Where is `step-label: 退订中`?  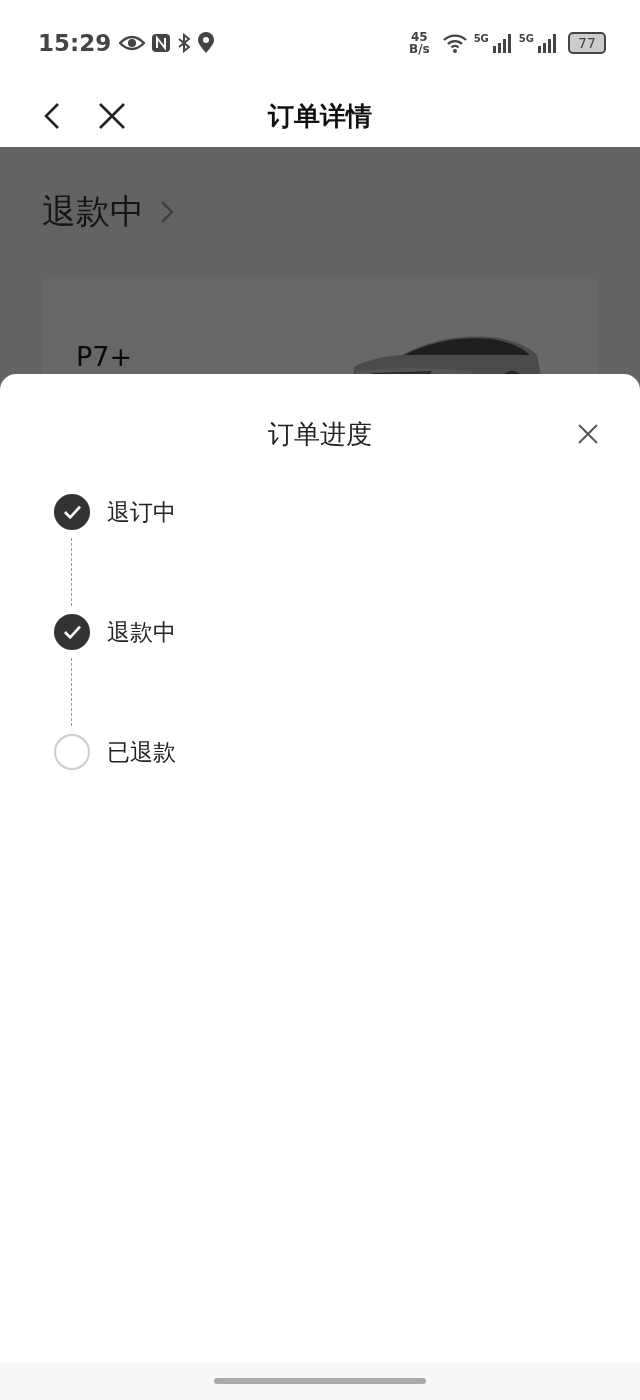
step-label: 退订中 is located at coordinates (141, 512).